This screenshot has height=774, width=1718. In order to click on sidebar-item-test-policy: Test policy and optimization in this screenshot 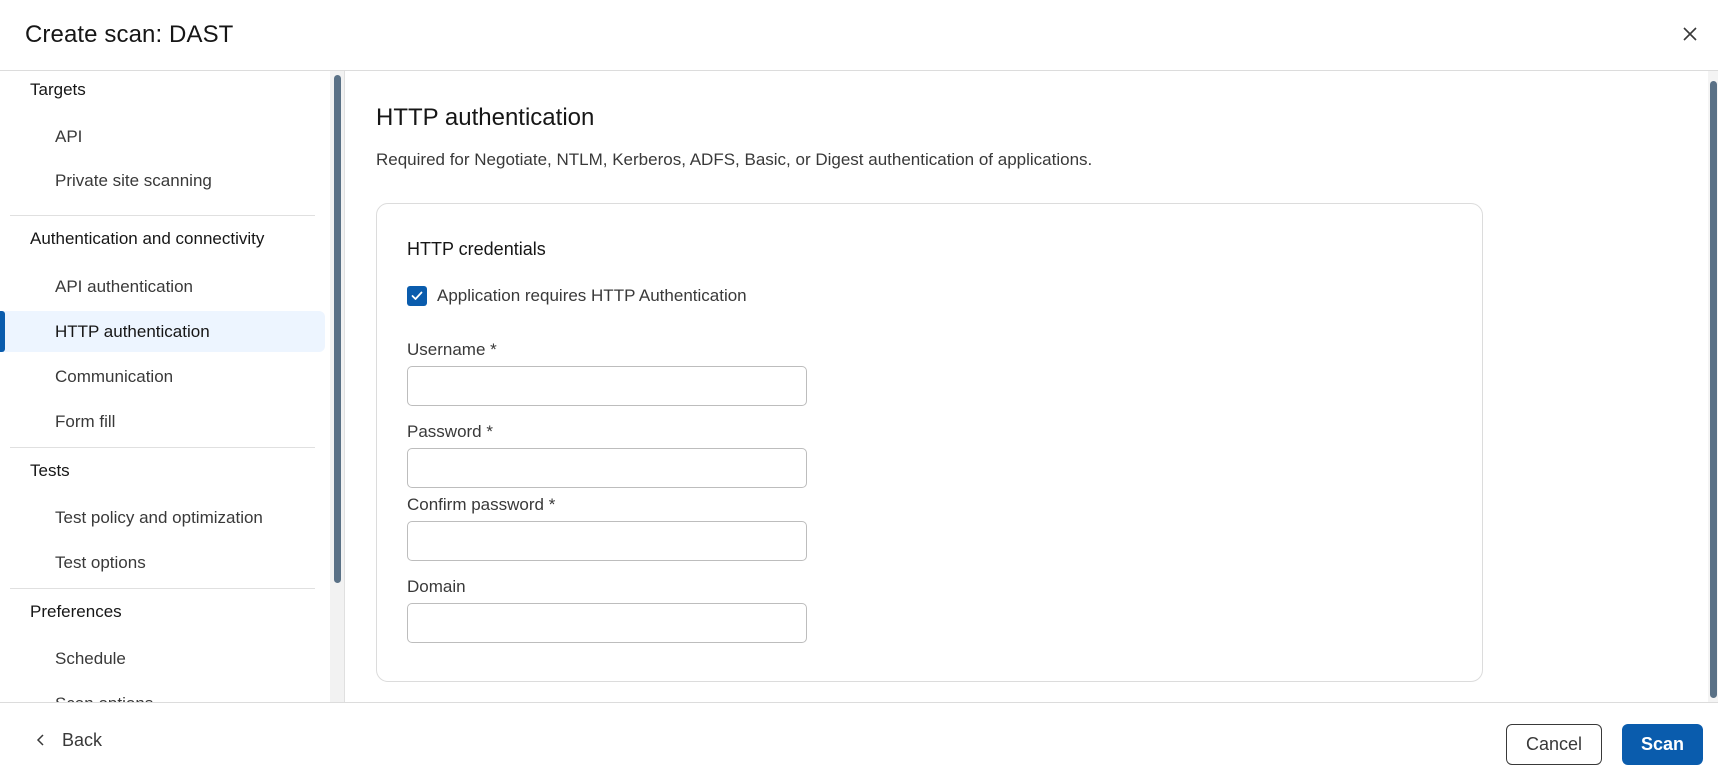, I will do `click(162, 517)`.